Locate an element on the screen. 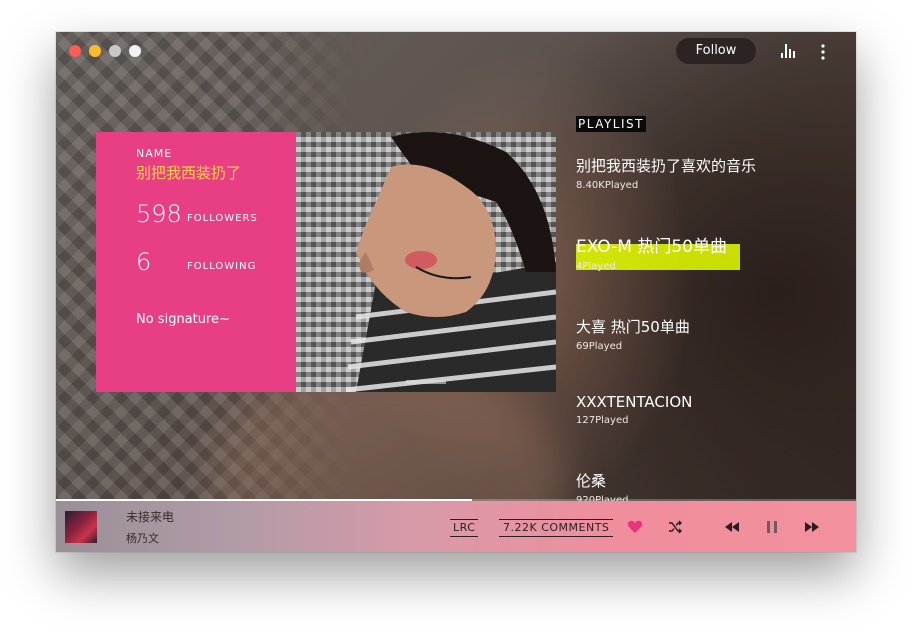 This screenshot has height=632, width=912. heart-icon is located at coordinates (635, 527).